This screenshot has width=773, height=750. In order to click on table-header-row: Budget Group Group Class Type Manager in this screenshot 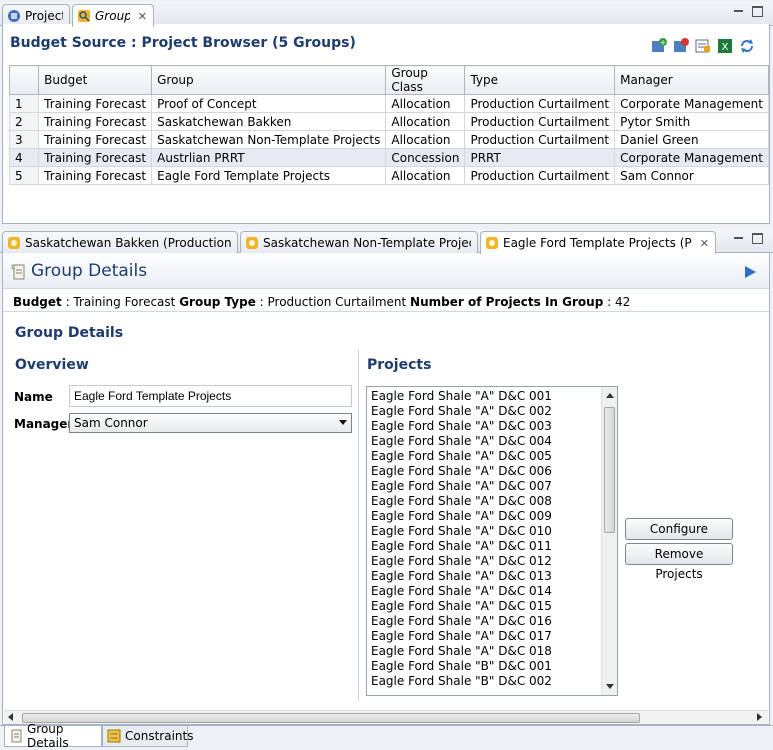, I will do `click(388, 80)`.